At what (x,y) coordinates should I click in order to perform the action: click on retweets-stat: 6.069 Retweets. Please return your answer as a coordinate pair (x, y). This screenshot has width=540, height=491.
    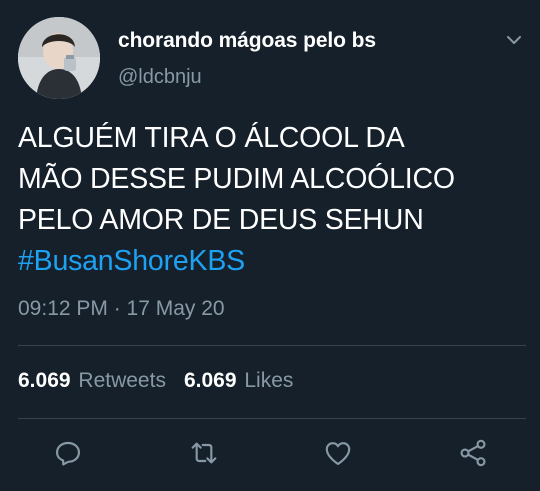
    Looking at the image, I should click on (92, 381).